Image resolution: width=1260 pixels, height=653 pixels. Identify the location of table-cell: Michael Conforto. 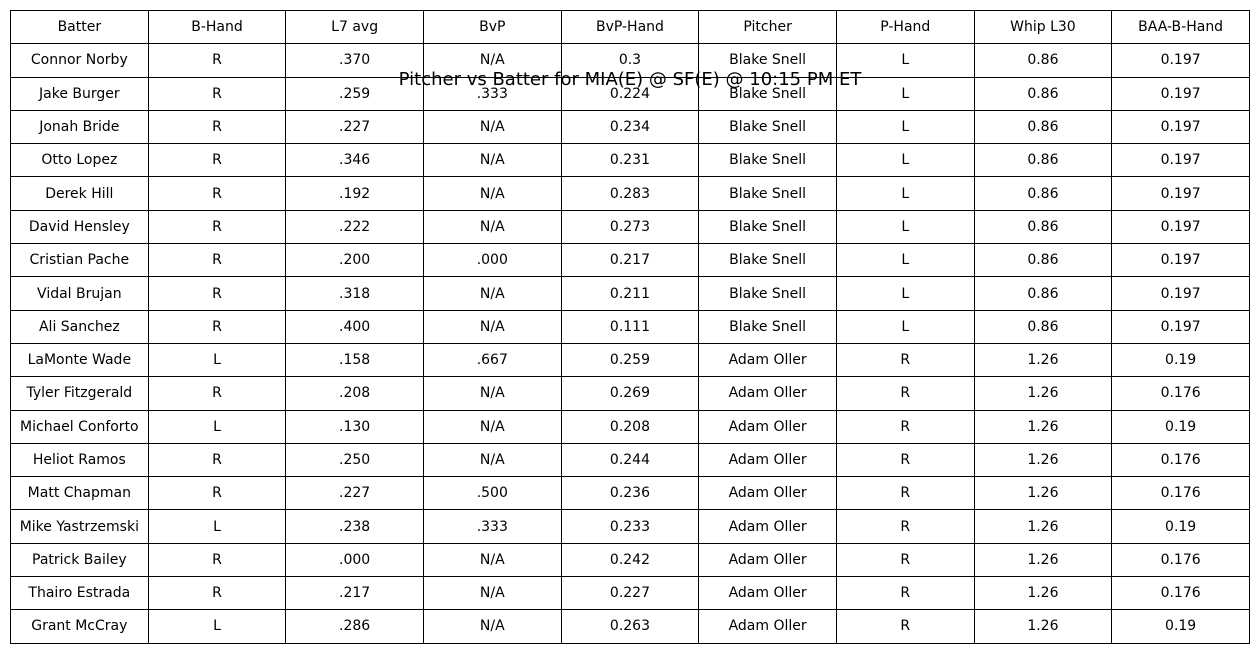
(79, 426).